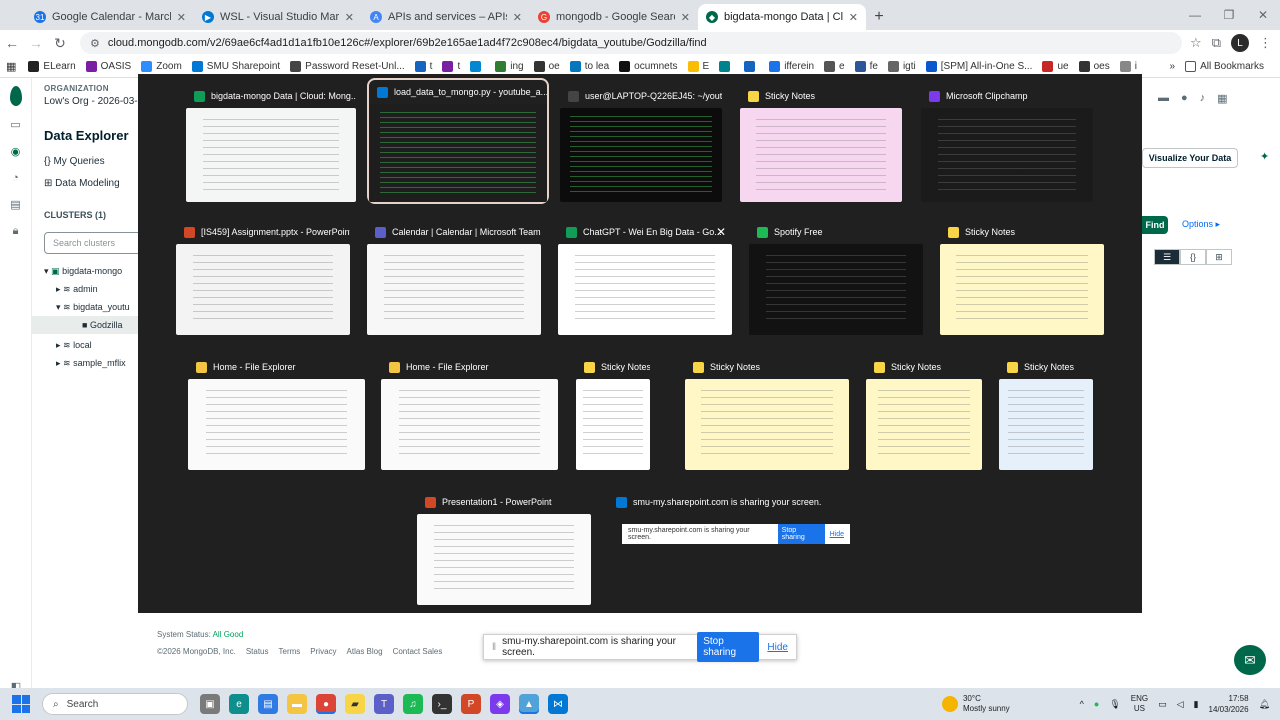  Describe the element at coordinates (1250, 660) in the screenshot. I see `chat-support-button: ✉` at that location.